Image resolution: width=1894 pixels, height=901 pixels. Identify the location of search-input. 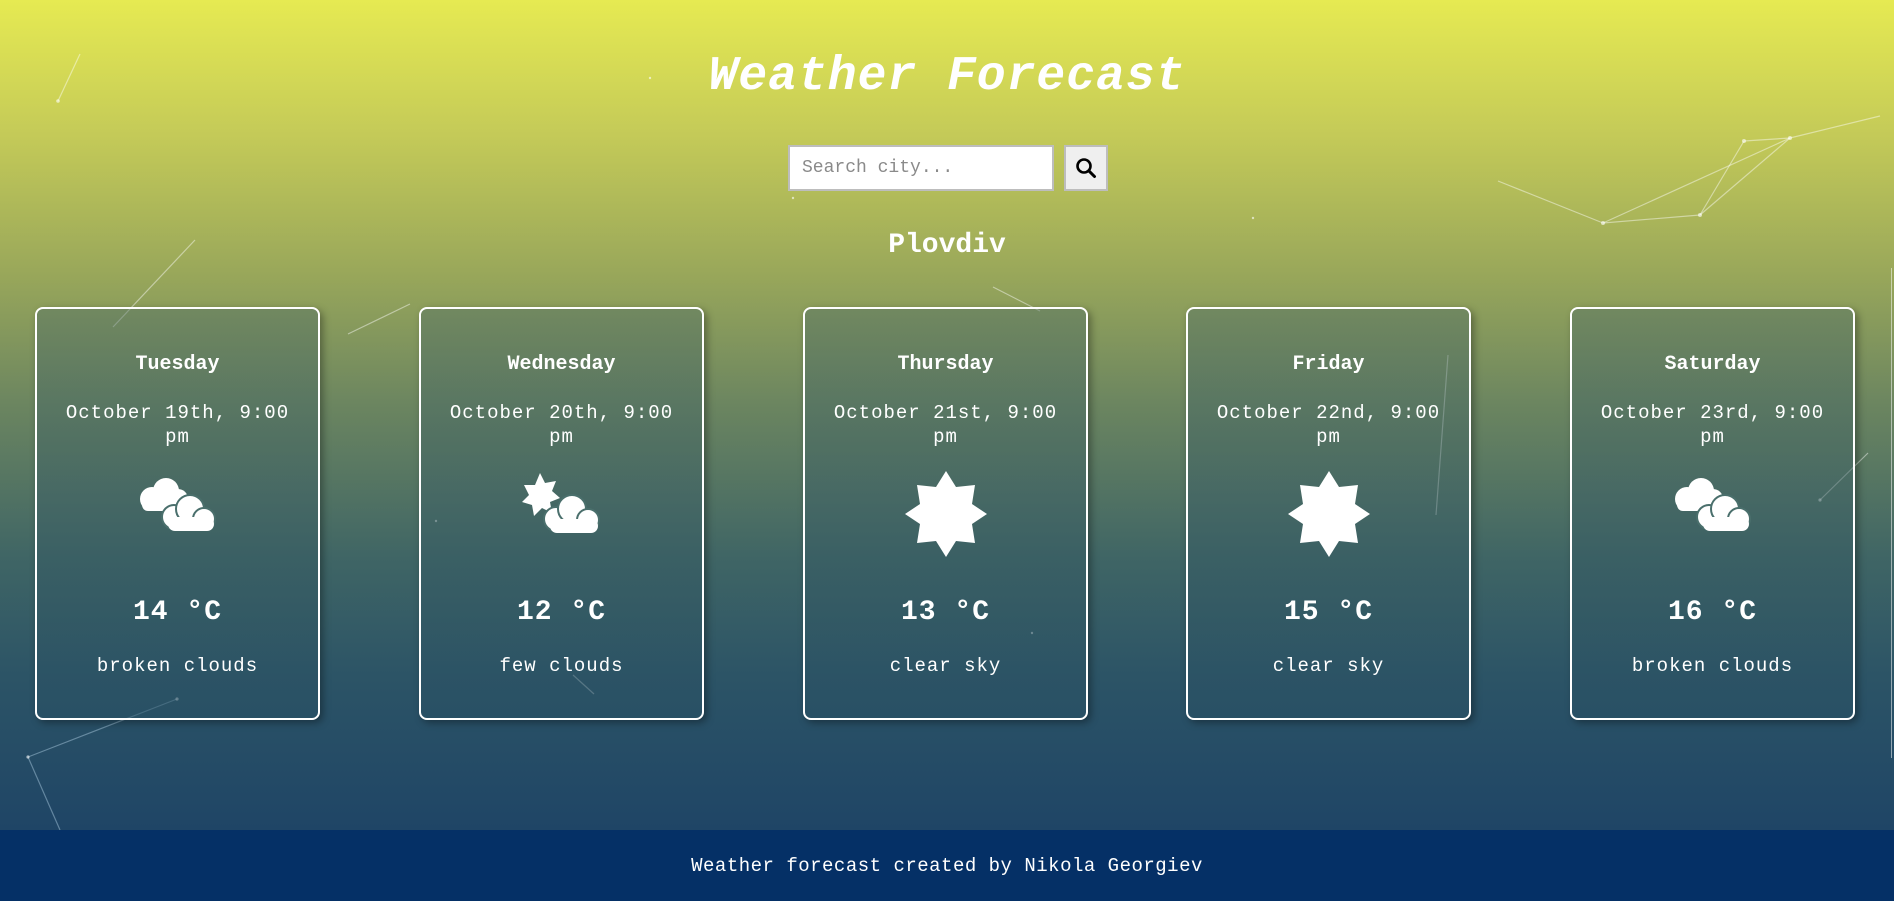
(921, 168).